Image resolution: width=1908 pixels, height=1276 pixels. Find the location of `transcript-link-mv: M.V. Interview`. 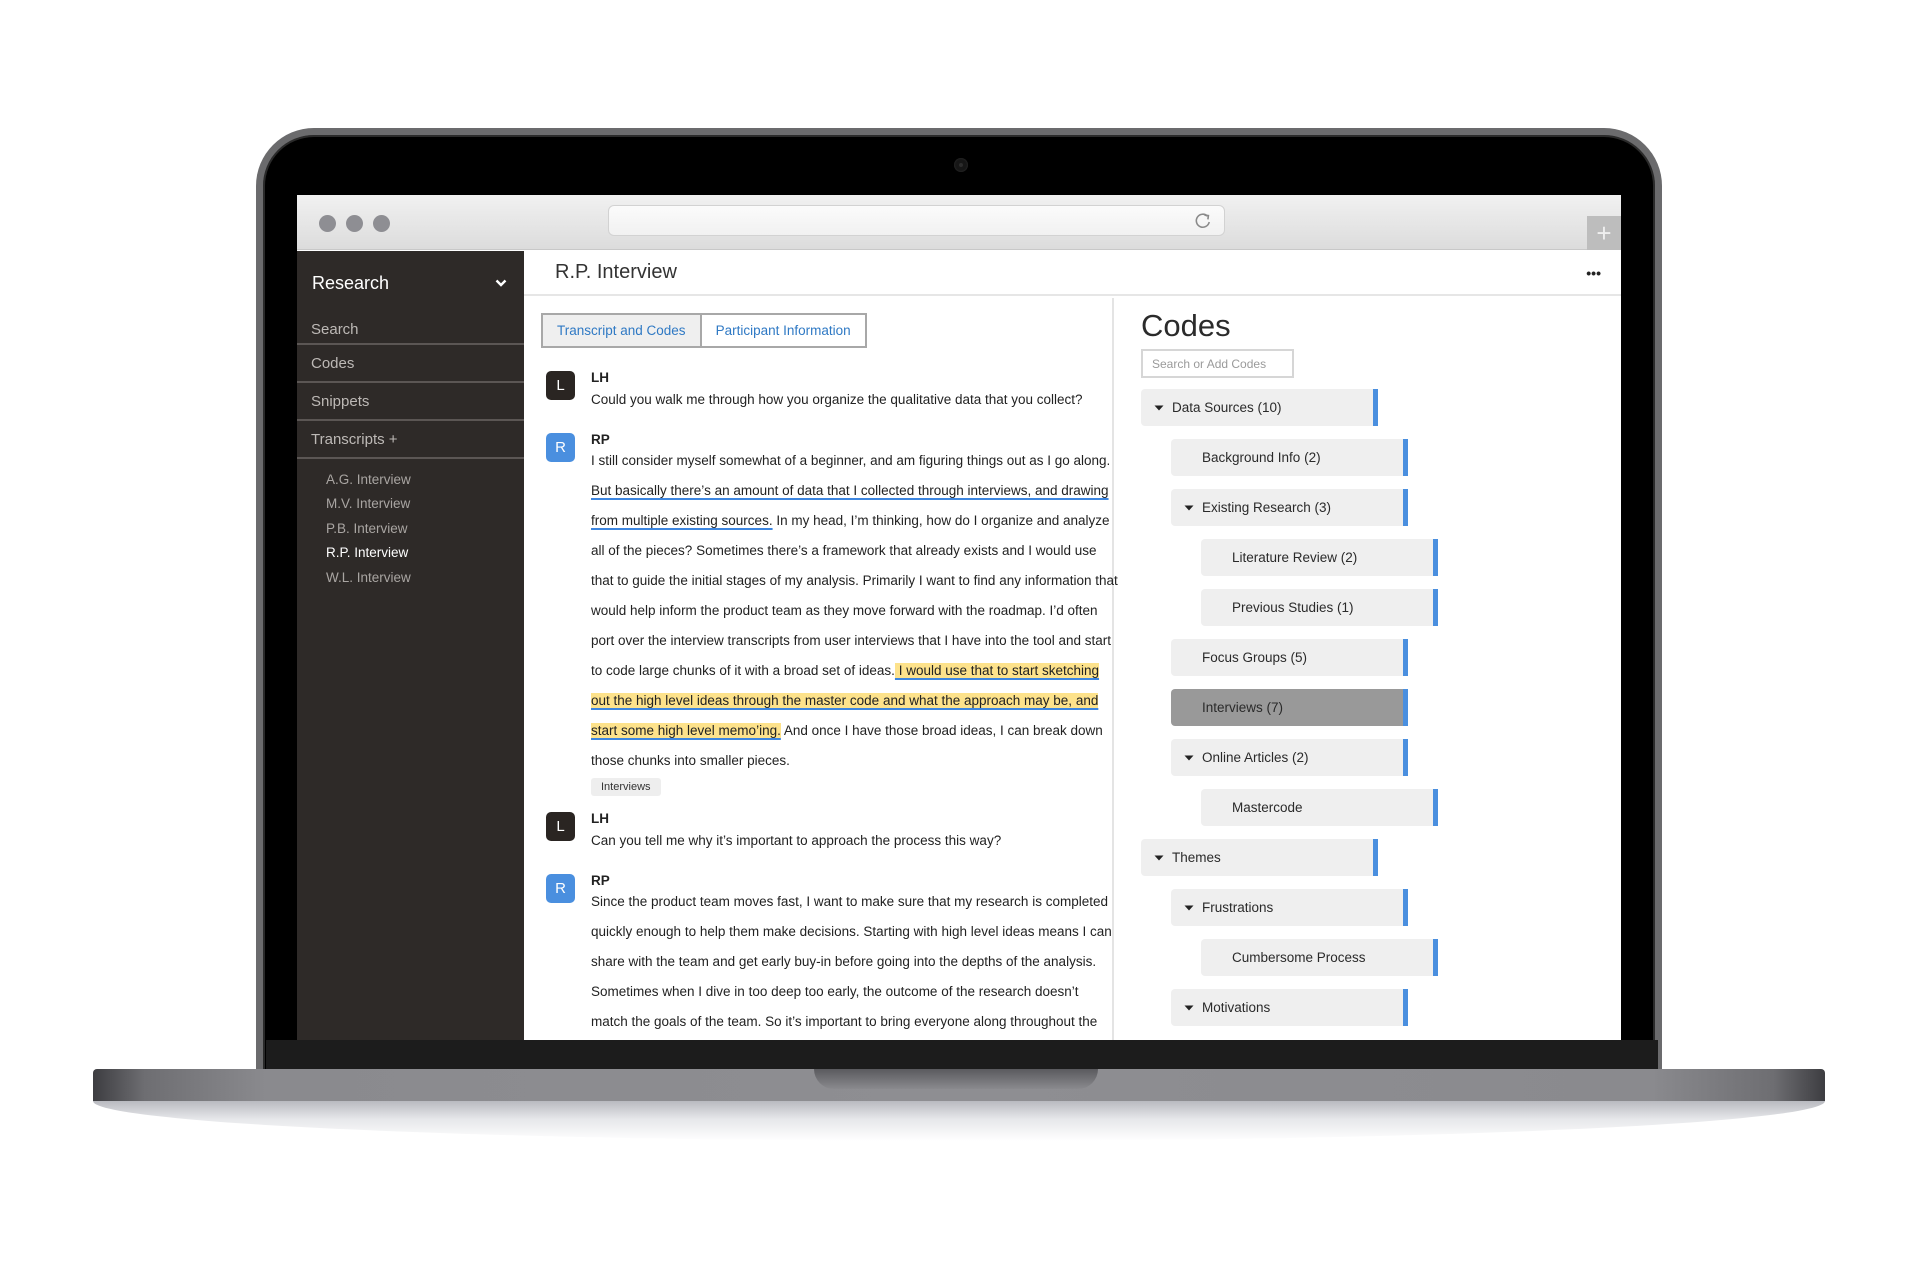

transcript-link-mv: M.V. Interview is located at coordinates (425, 504).